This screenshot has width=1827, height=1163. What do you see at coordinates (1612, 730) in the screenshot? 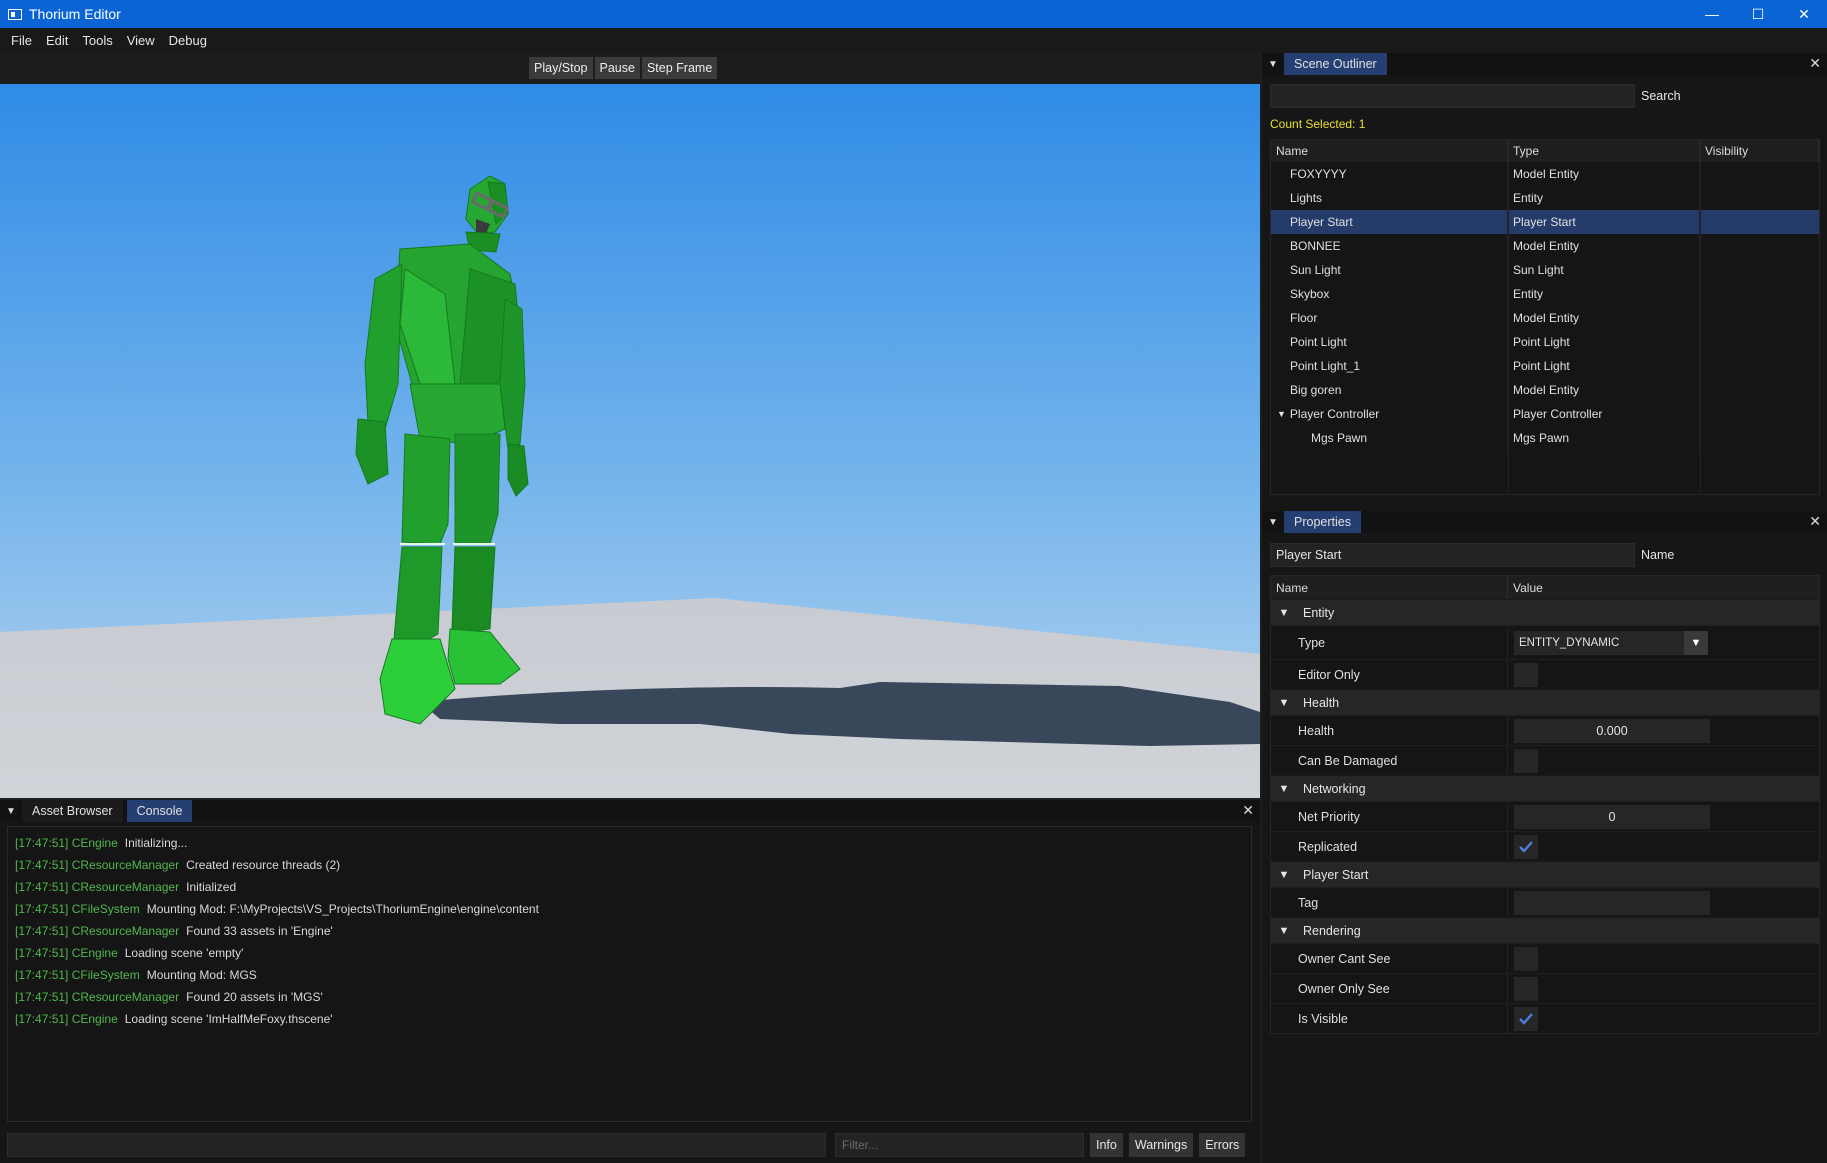
I see `health-input: 0.000` at bounding box center [1612, 730].